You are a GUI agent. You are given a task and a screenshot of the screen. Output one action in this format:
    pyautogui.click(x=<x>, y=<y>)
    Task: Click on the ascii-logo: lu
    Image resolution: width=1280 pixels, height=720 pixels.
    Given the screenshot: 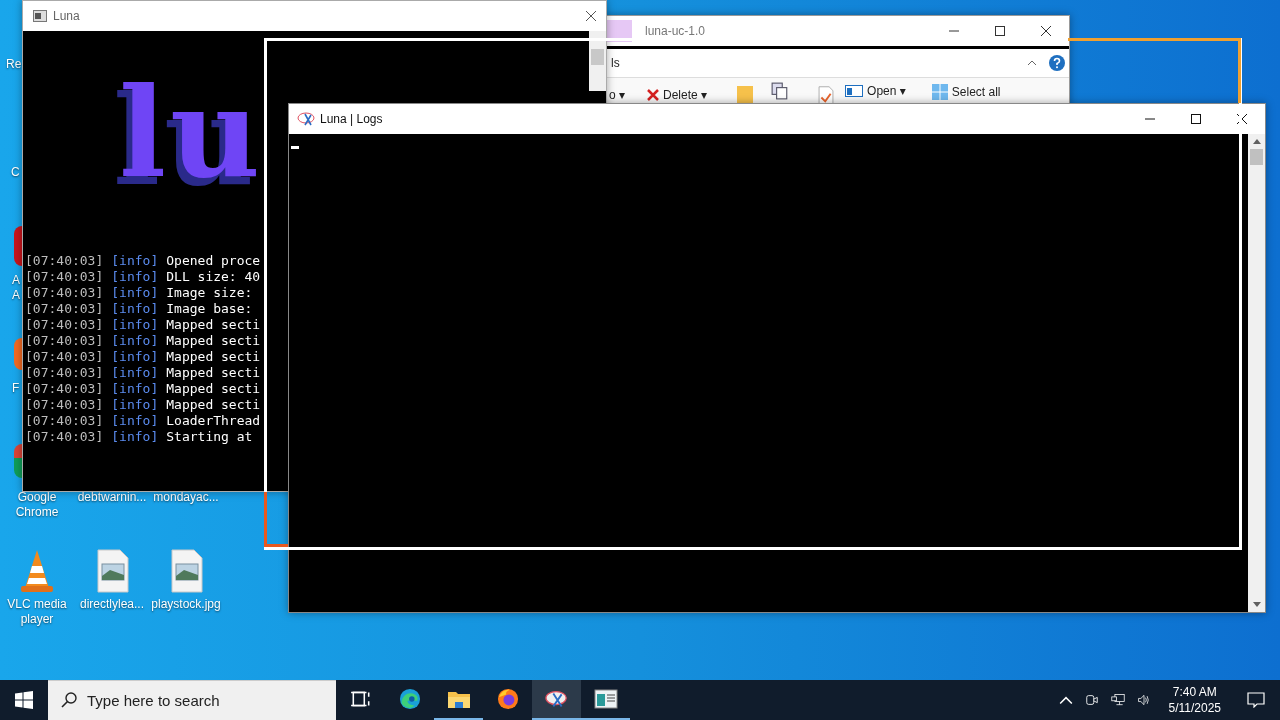 What is the action you would take?
    pyautogui.click(x=192, y=139)
    